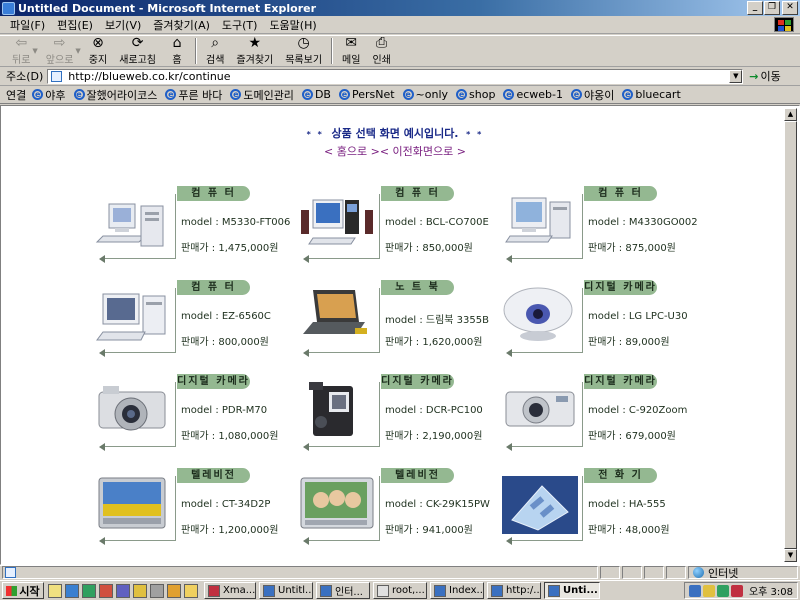  What do you see at coordinates (195, 320) in the screenshot?
I see `product-card: 컴 퓨 터 model : EZ-6560C 판매가 : 800,000원` at bounding box center [195, 320].